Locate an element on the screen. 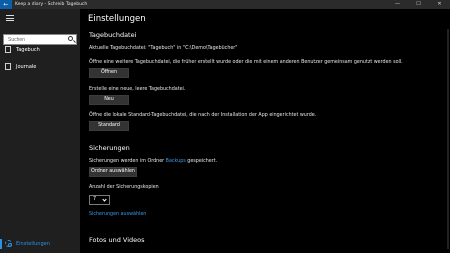 The width and height of the screenshot is (450, 253). scrollbar is located at coordinates (448, 139).